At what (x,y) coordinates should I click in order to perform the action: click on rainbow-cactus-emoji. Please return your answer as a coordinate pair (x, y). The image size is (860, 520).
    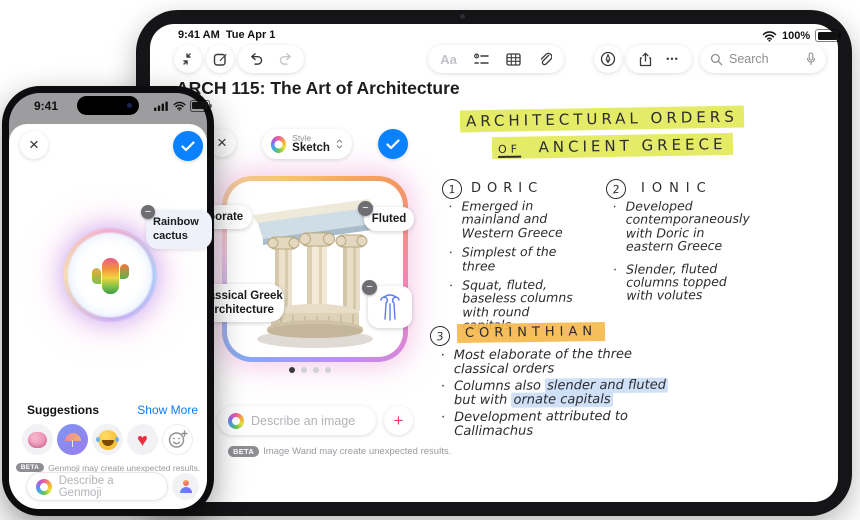
    Looking at the image, I should click on (110, 276).